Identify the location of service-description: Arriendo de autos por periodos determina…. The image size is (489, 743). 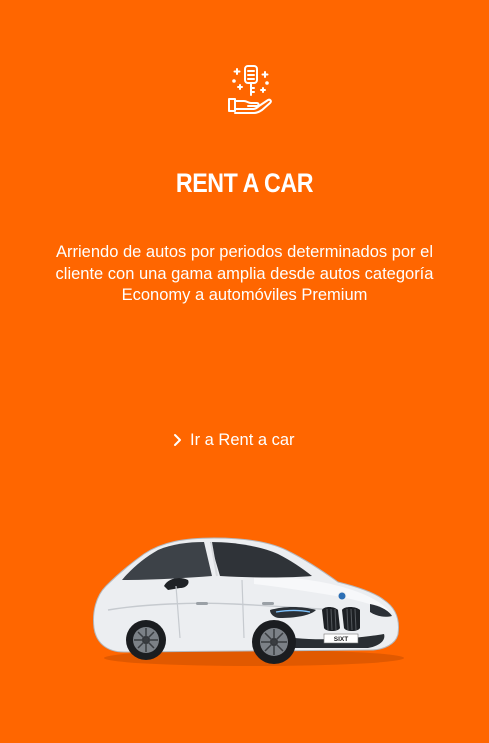
(244, 273).